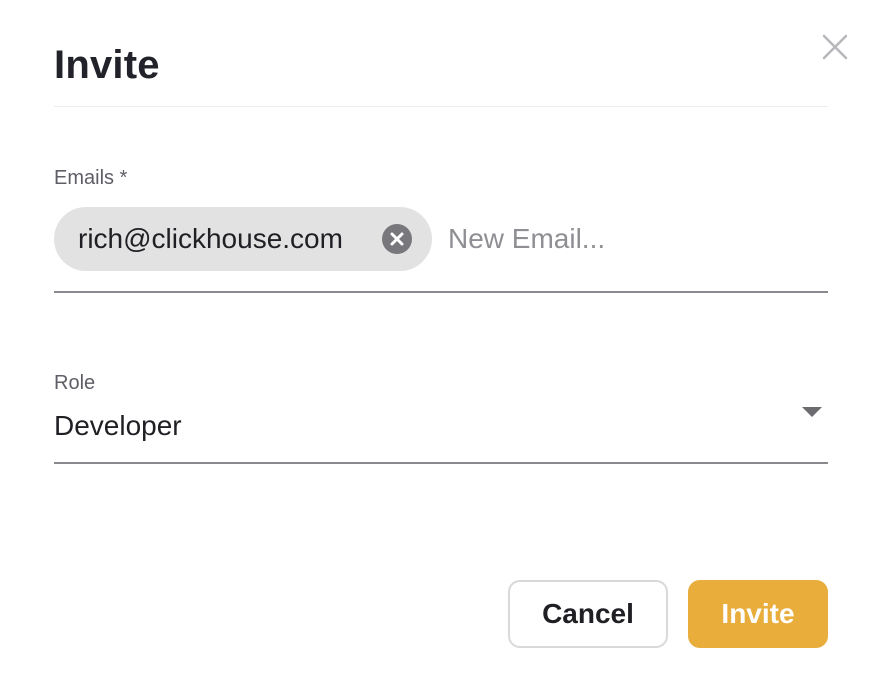 This screenshot has width=888, height=687. I want to click on email-chip: rich@clickhouse.com, so click(243, 239).